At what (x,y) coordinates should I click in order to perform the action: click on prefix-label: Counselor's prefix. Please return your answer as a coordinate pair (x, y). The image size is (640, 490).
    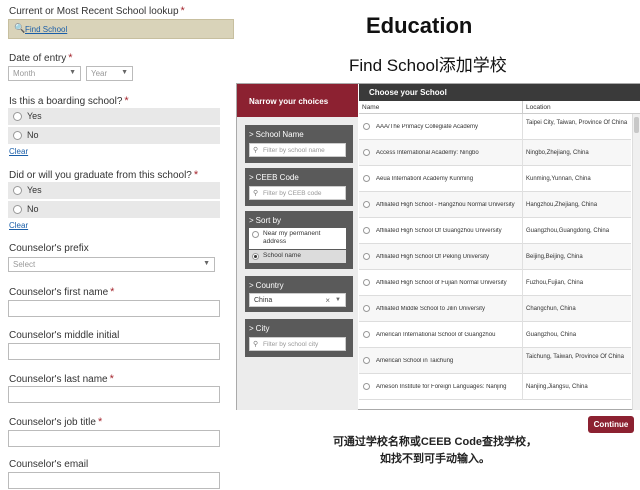
    Looking at the image, I should click on (49, 248).